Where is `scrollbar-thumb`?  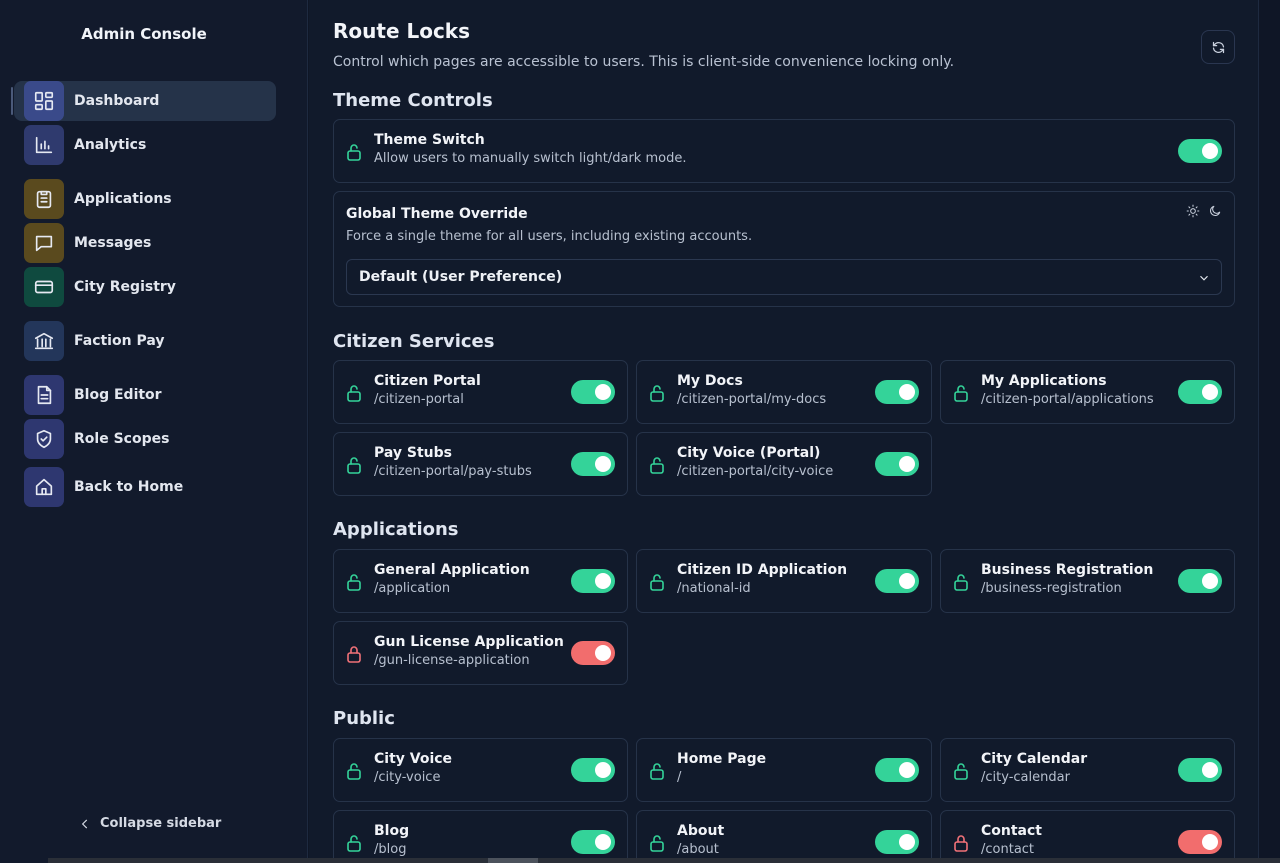 scrollbar-thumb is located at coordinates (513, 860).